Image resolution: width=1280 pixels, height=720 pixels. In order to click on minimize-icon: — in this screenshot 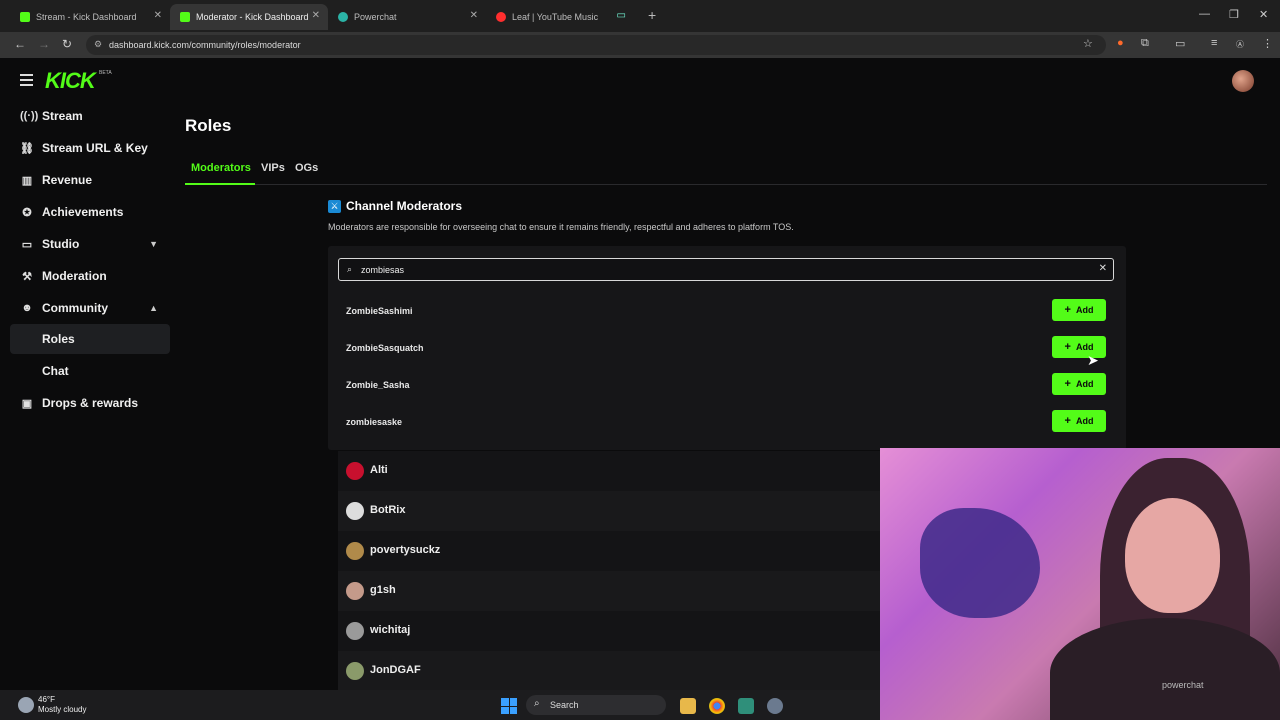, I will do `click(1204, 14)`.